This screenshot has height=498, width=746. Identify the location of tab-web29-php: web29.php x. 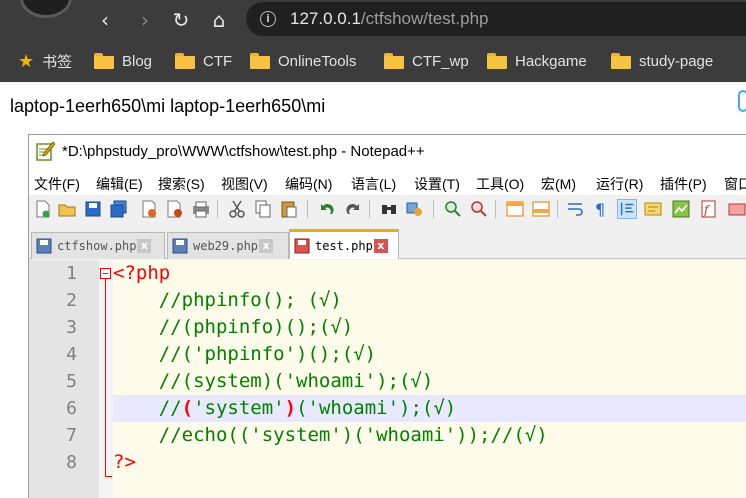
(228, 245).